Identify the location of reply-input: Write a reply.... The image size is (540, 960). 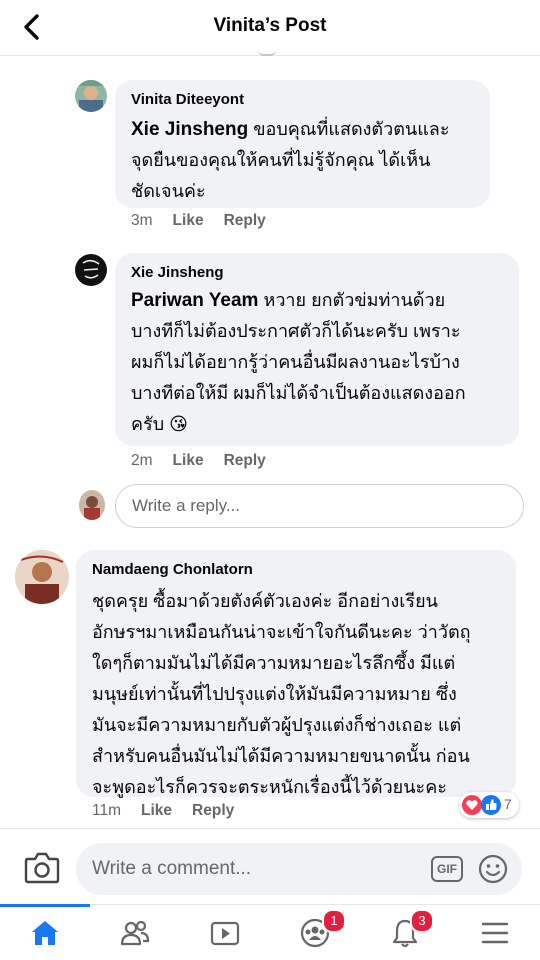
(319, 506).